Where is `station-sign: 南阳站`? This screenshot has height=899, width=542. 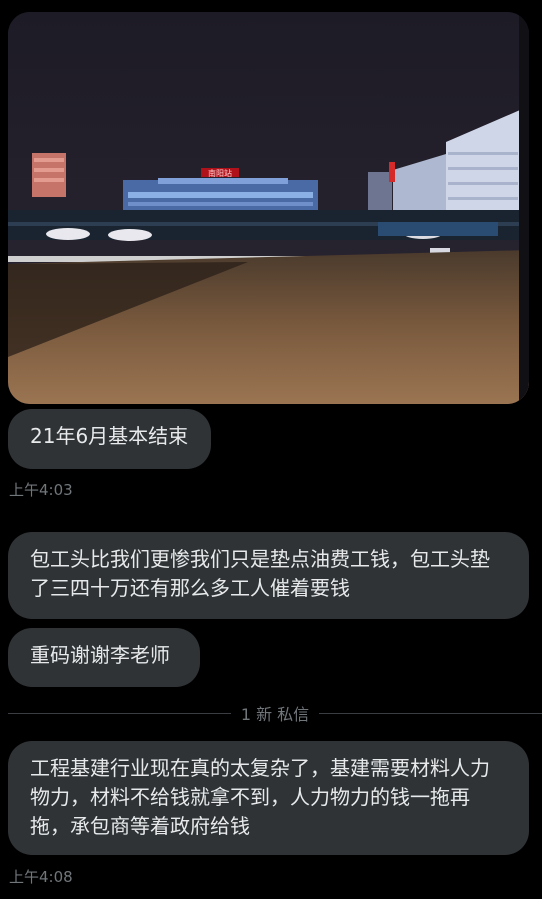 station-sign: 南阳站 is located at coordinates (220, 173).